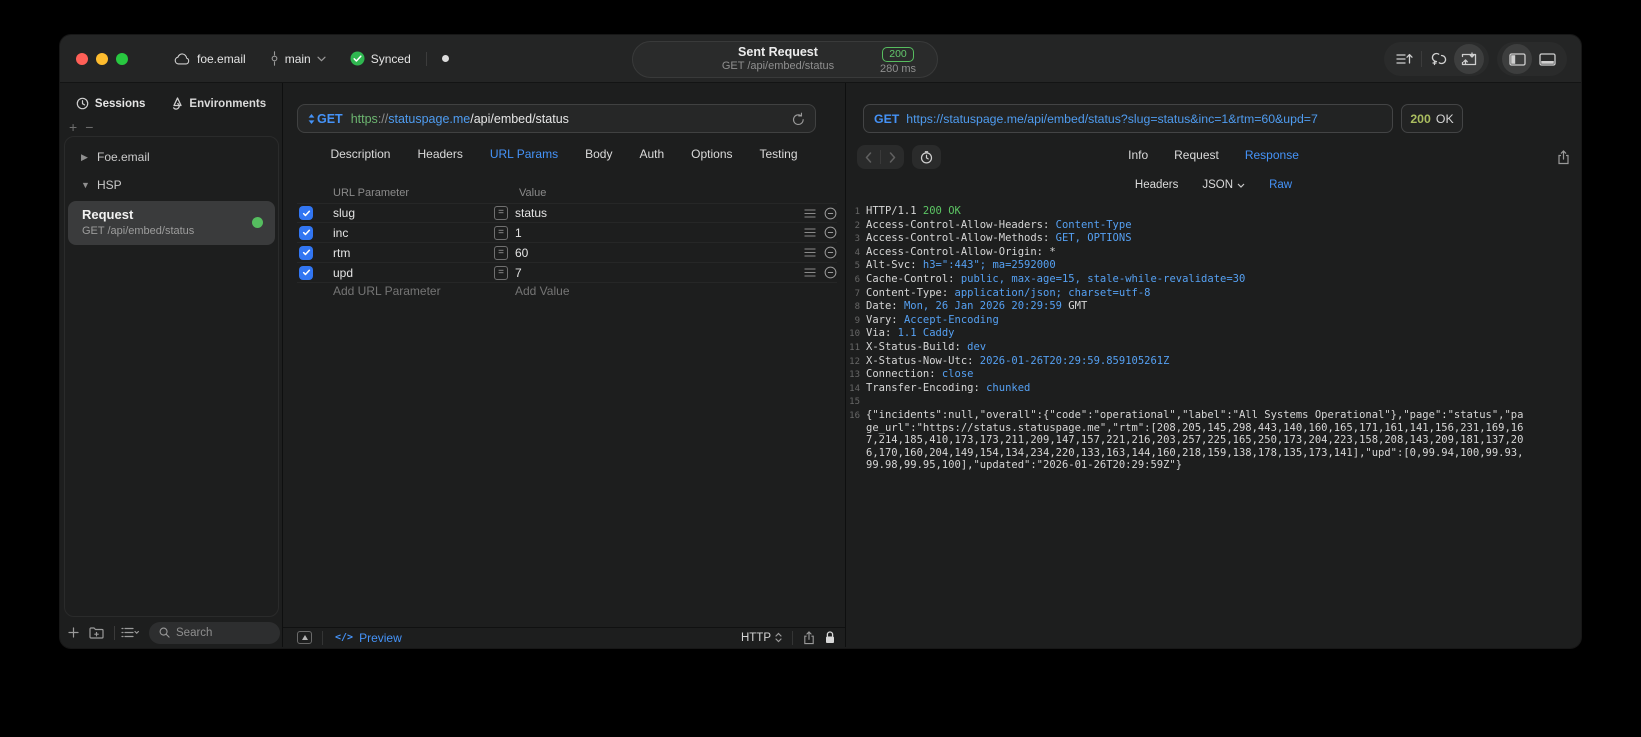 The width and height of the screenshot is (1641, 737). What do you see at coordinates (194, 632) in the screenshot?
I see `search-placeholder: Search` at bounding box center [194, 632].